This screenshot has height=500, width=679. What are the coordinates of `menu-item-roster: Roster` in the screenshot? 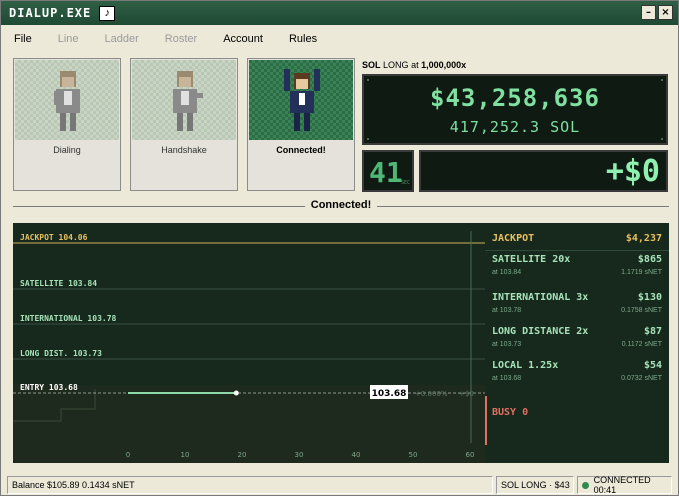 It's located at (181, 39).